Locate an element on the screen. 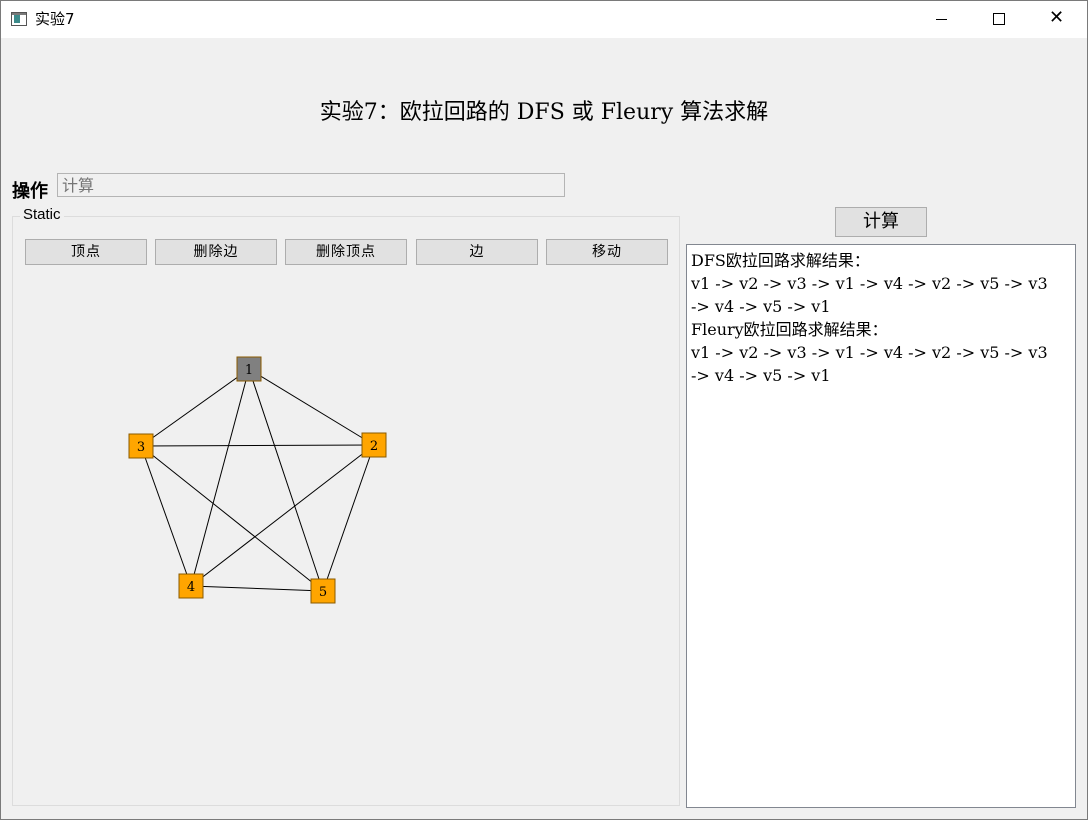 Image resolution: width=1088 pixels, height=820 pixels. vertex-label: 1 is located at coordinates (249, 370).